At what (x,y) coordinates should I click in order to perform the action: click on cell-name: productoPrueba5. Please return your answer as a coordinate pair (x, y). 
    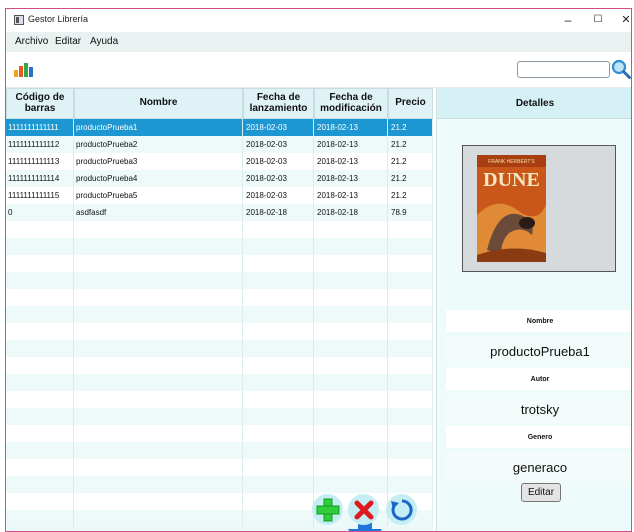
    Looking at the image, I should click on (158, 195).